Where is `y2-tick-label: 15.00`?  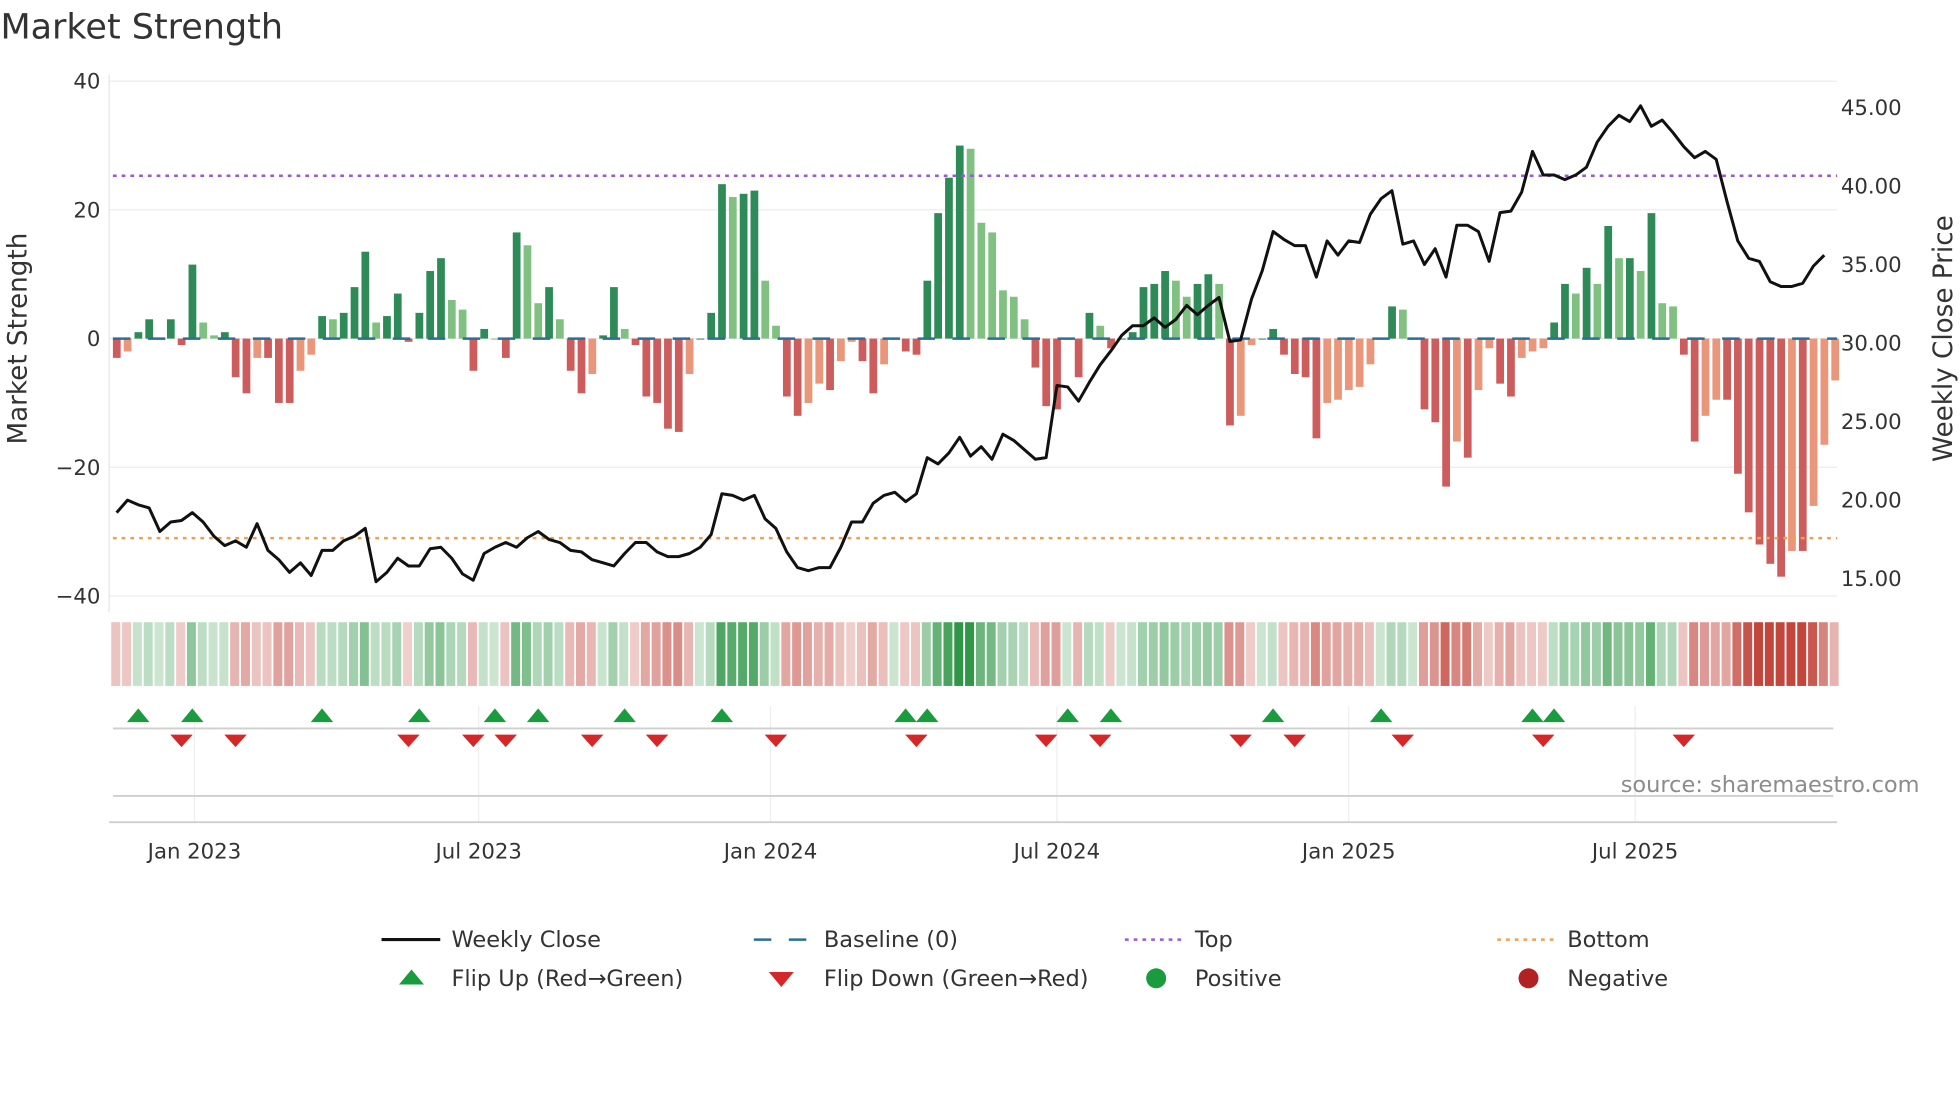 y2-tick-label: 15.00 is located at coordinates (1871, 579).